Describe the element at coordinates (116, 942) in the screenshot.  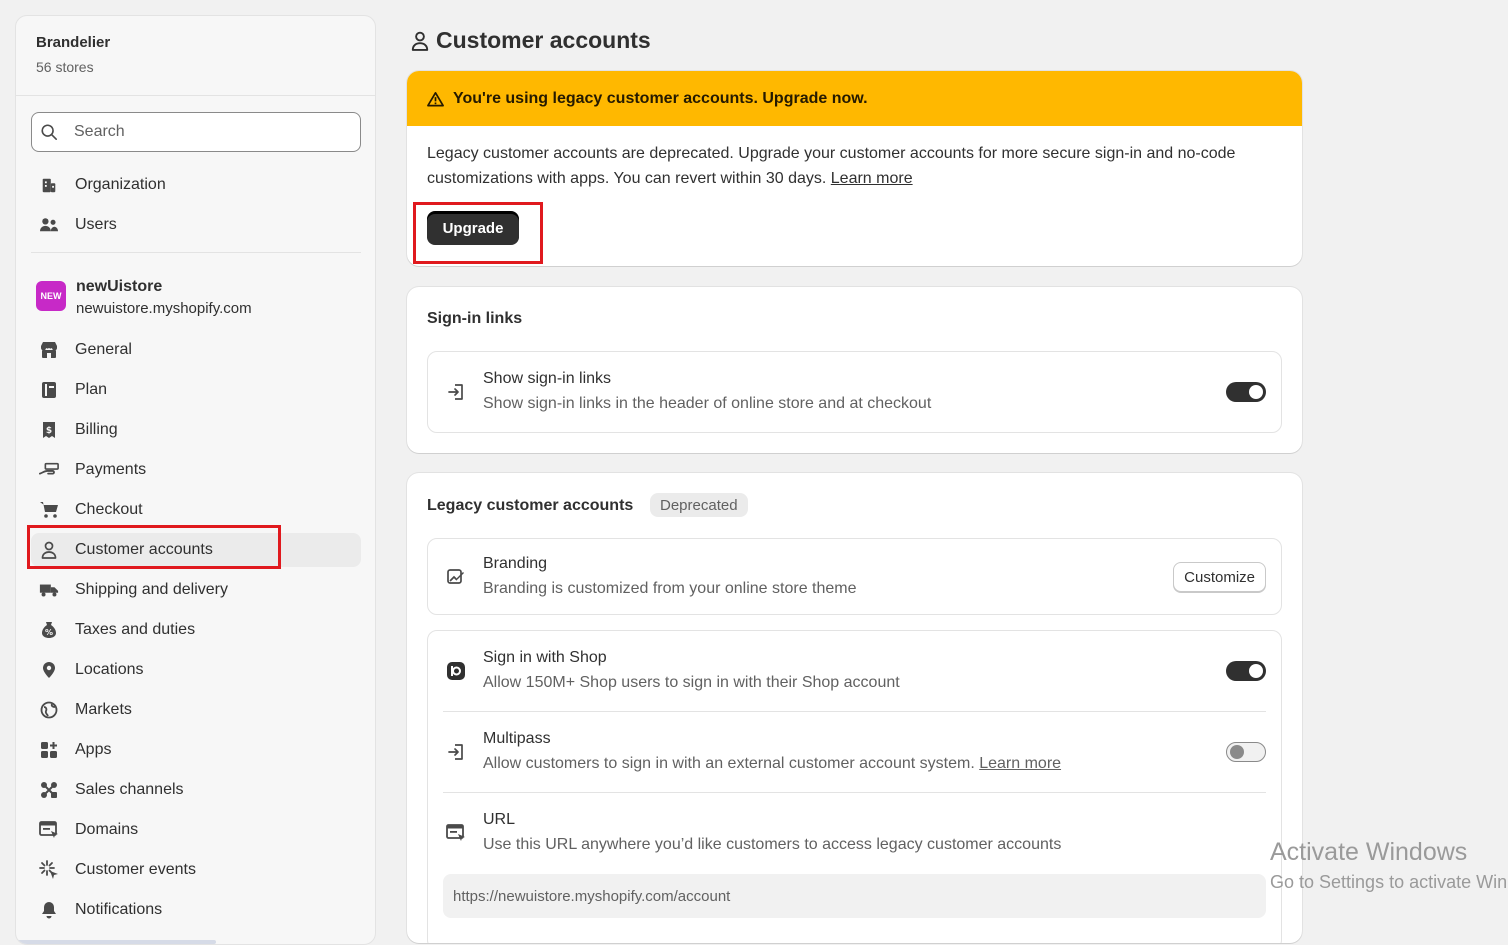
I see `sidebar-scrollbar` at that location.